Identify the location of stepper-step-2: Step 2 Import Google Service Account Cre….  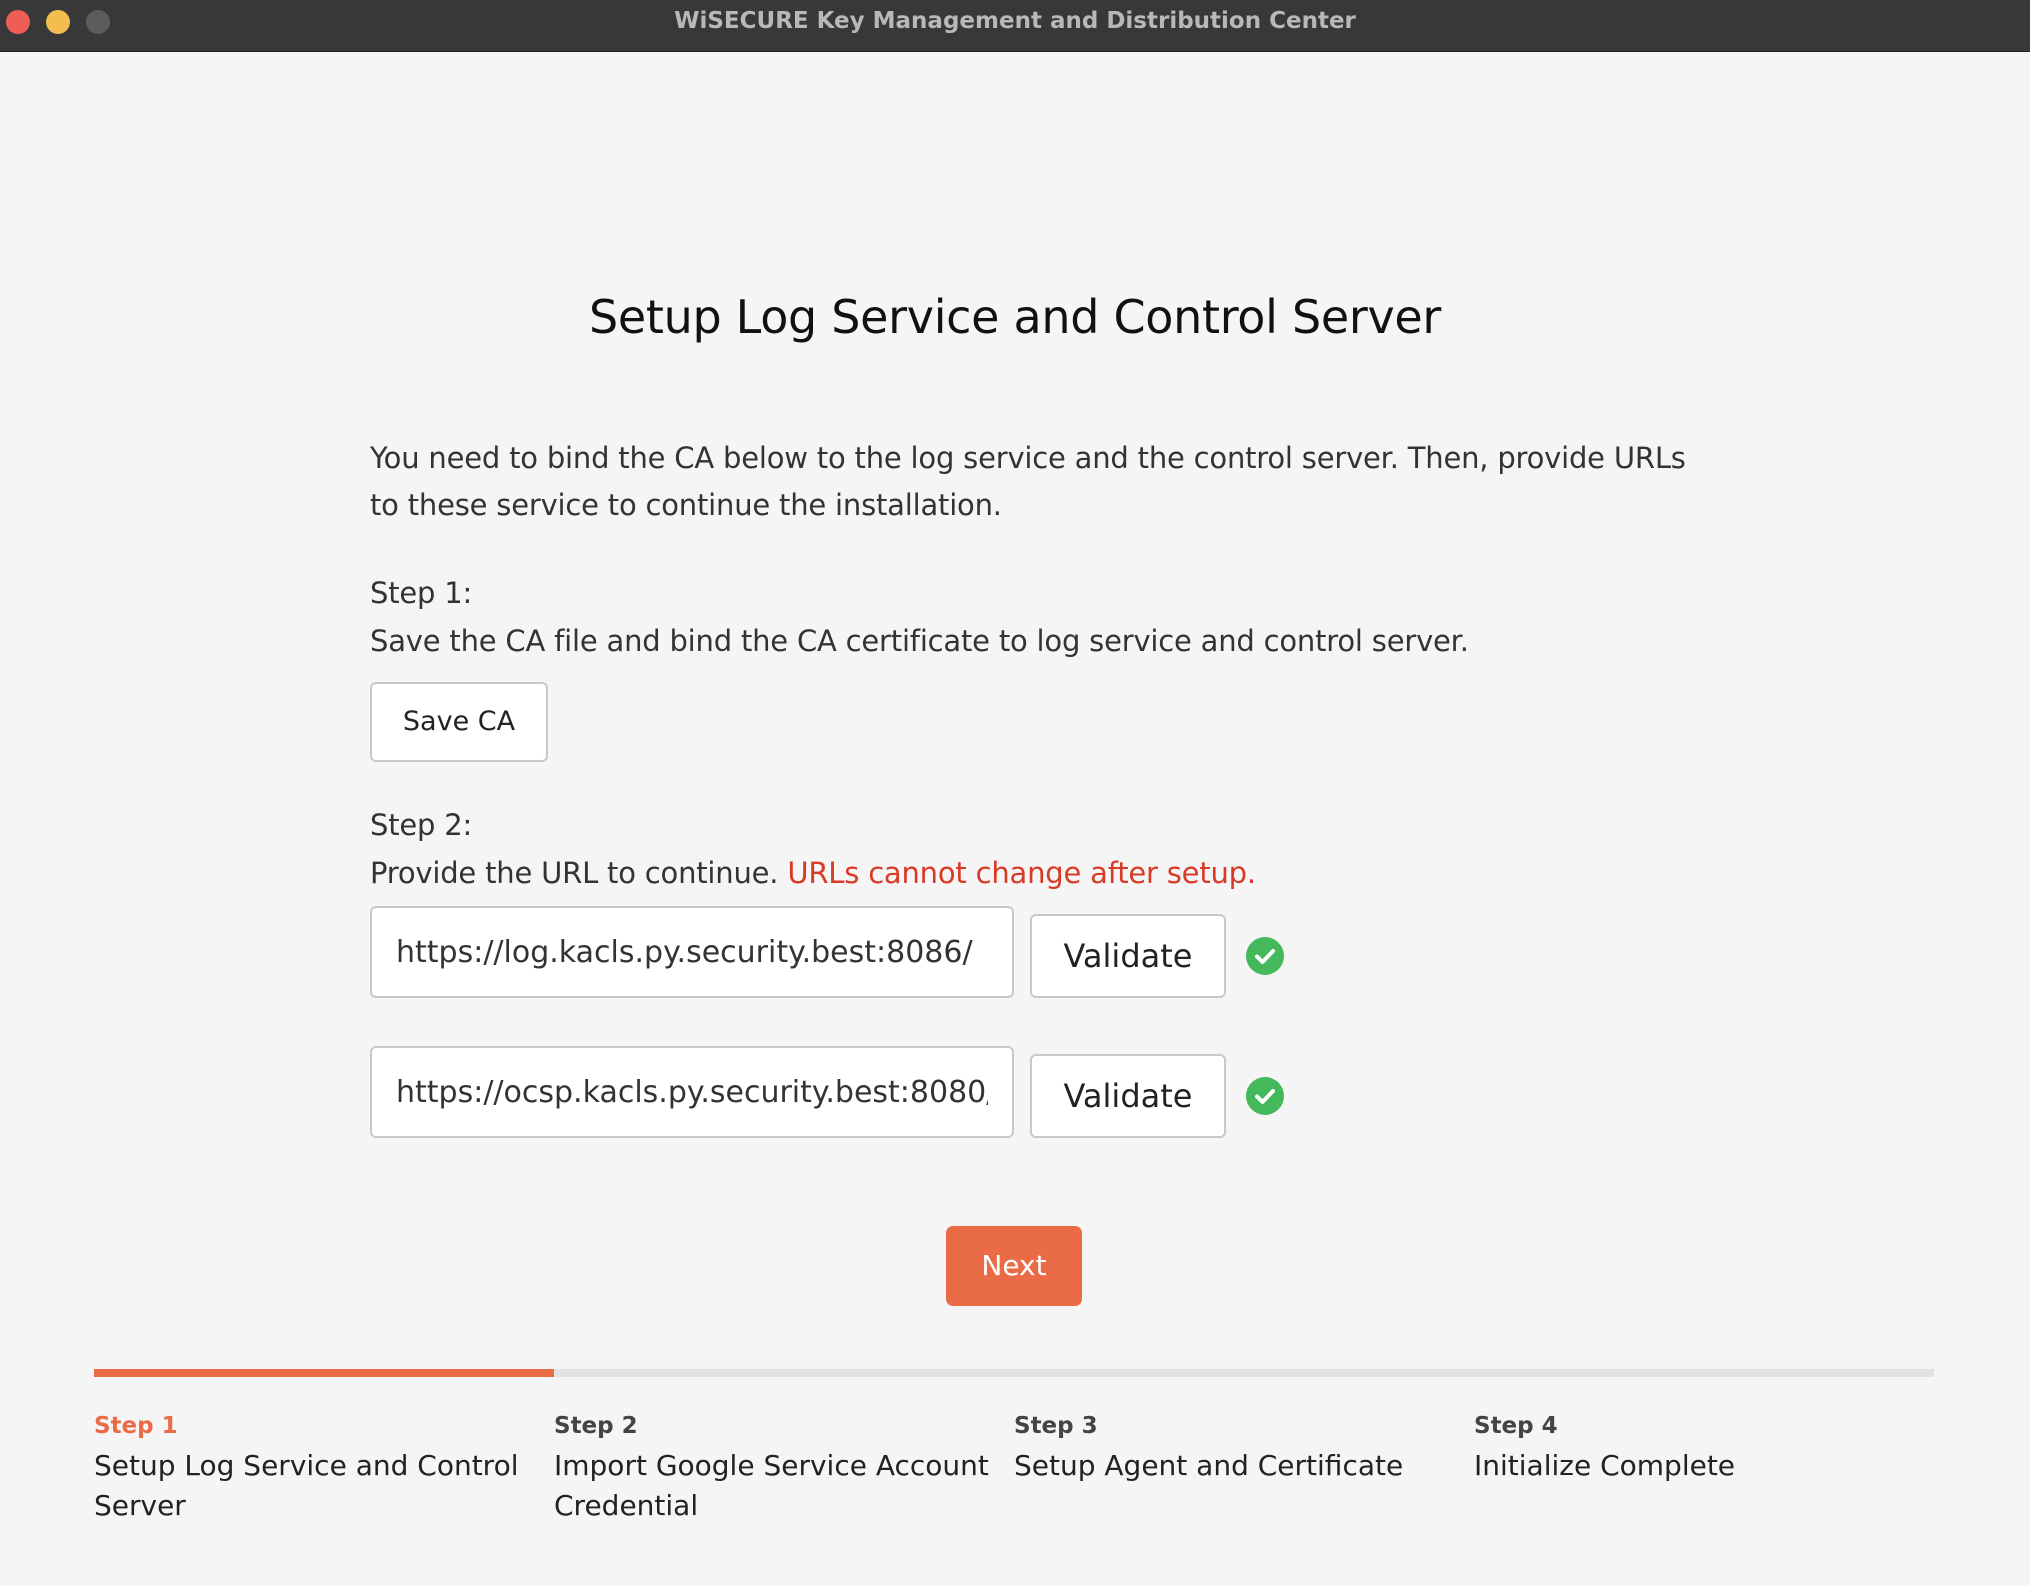
(774, 1468).